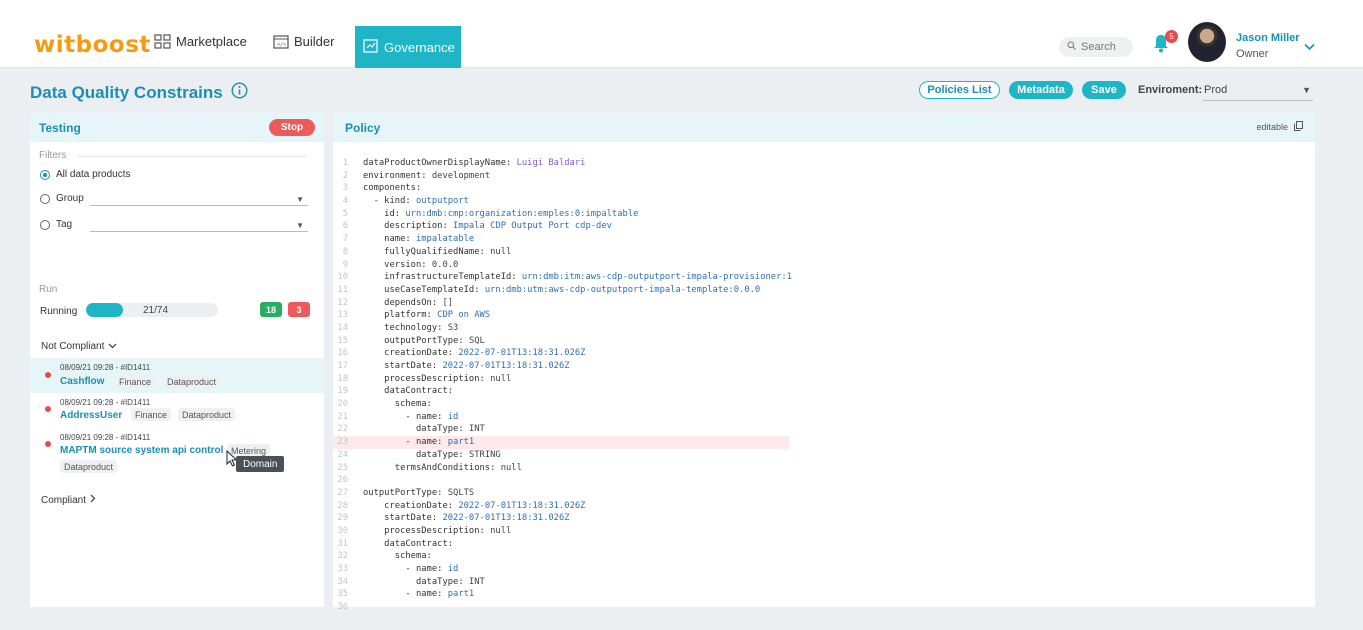 Image resolution: width=1363 pixels, height=630 pixels. What do you see at coordinates (824, 582) in the screenshot?
I see `code-line: 34 dataType: INT` at bounding box center [824, 582].